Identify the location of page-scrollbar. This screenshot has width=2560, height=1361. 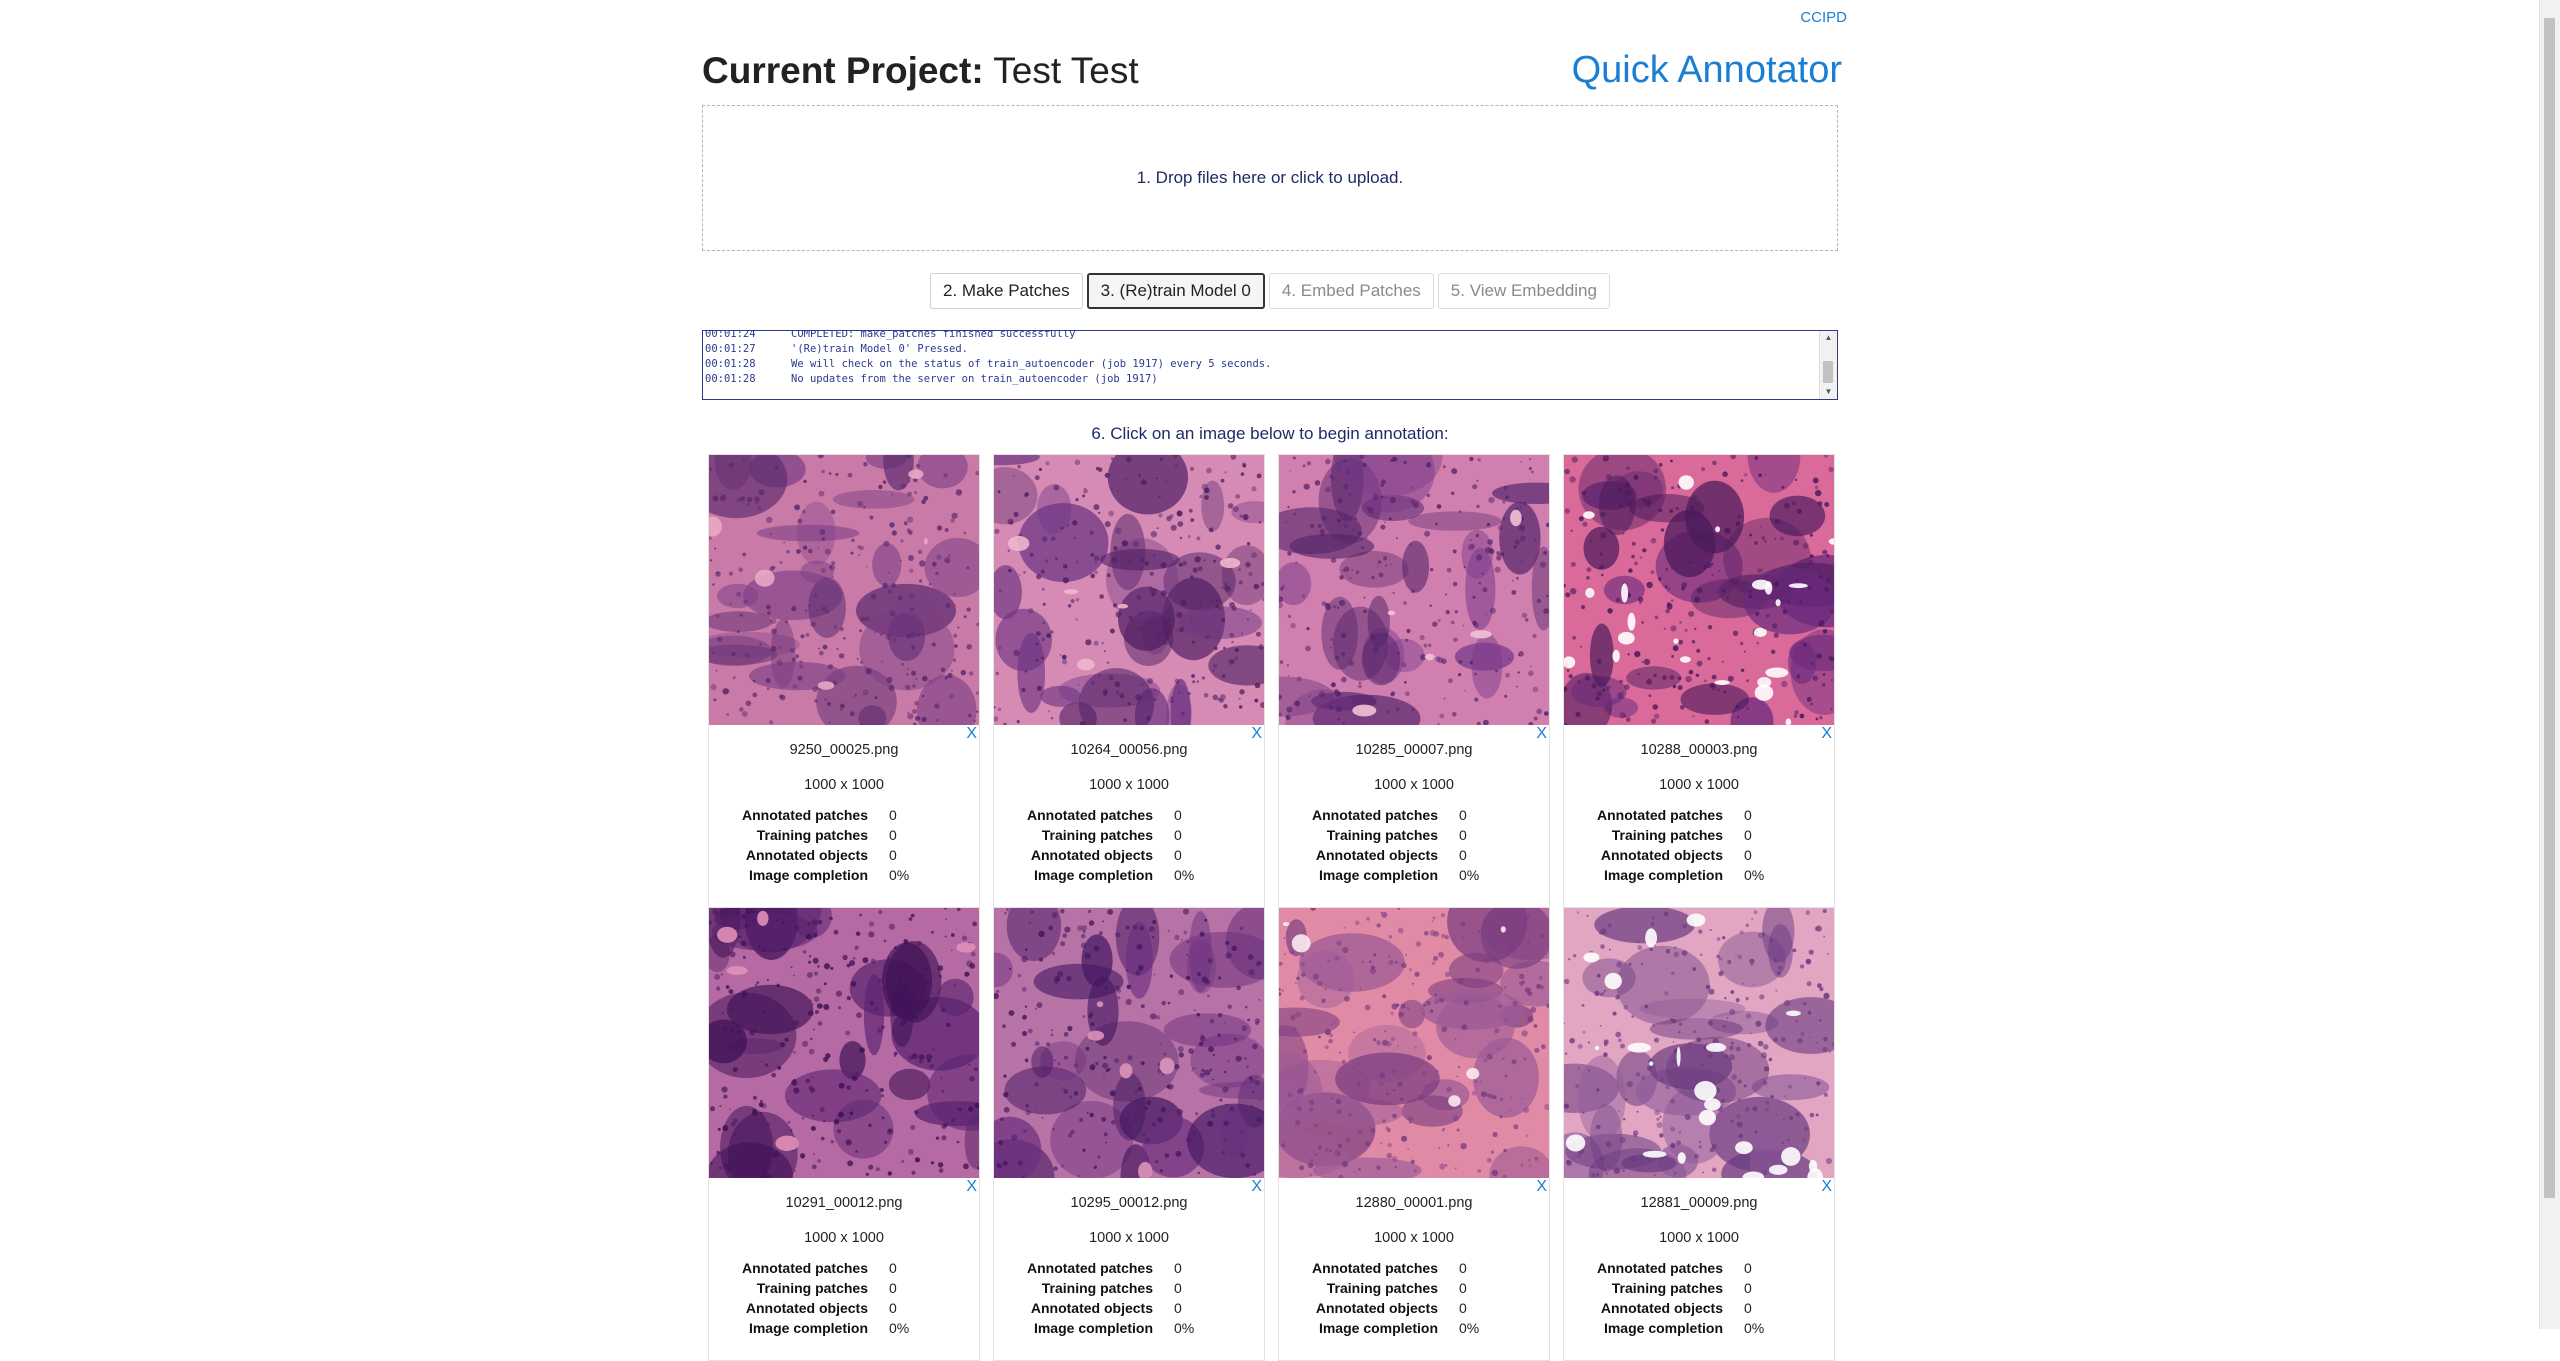
(2549, 664).